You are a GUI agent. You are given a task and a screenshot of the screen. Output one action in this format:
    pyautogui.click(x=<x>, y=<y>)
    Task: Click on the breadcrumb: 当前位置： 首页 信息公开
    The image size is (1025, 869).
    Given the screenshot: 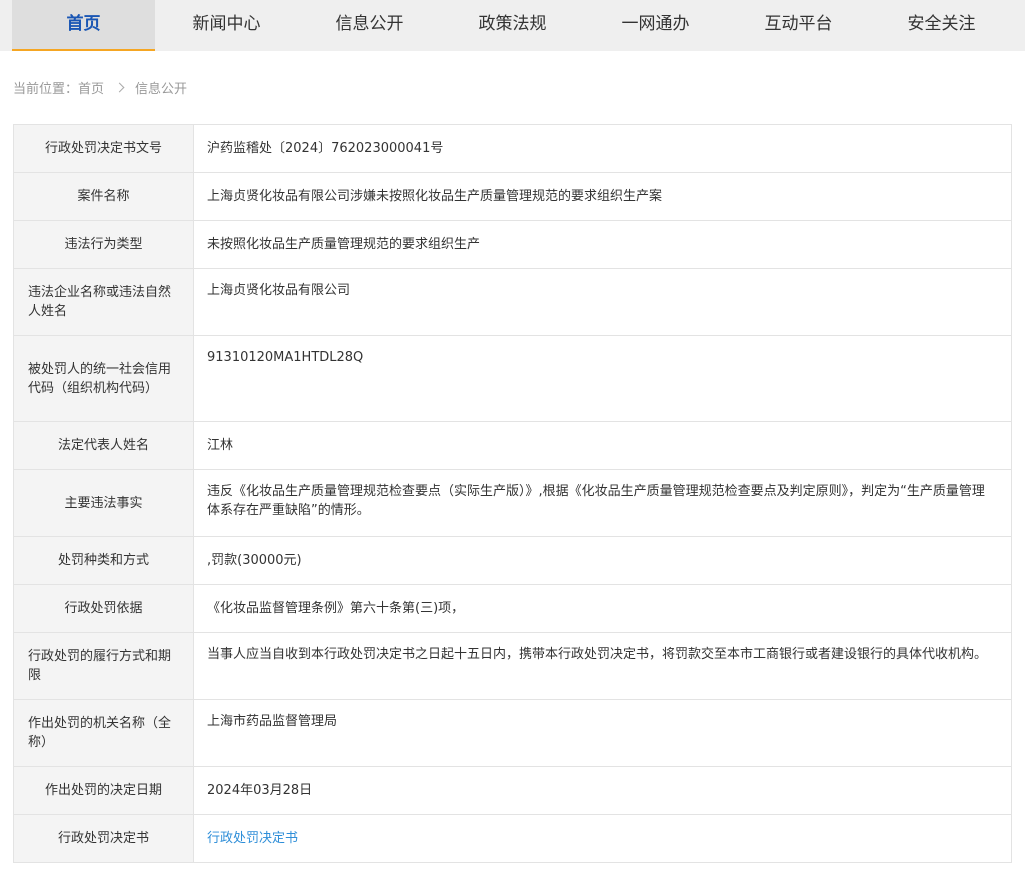 What is the action you would take?
    pyautogui.click(x=100, y=87)
    